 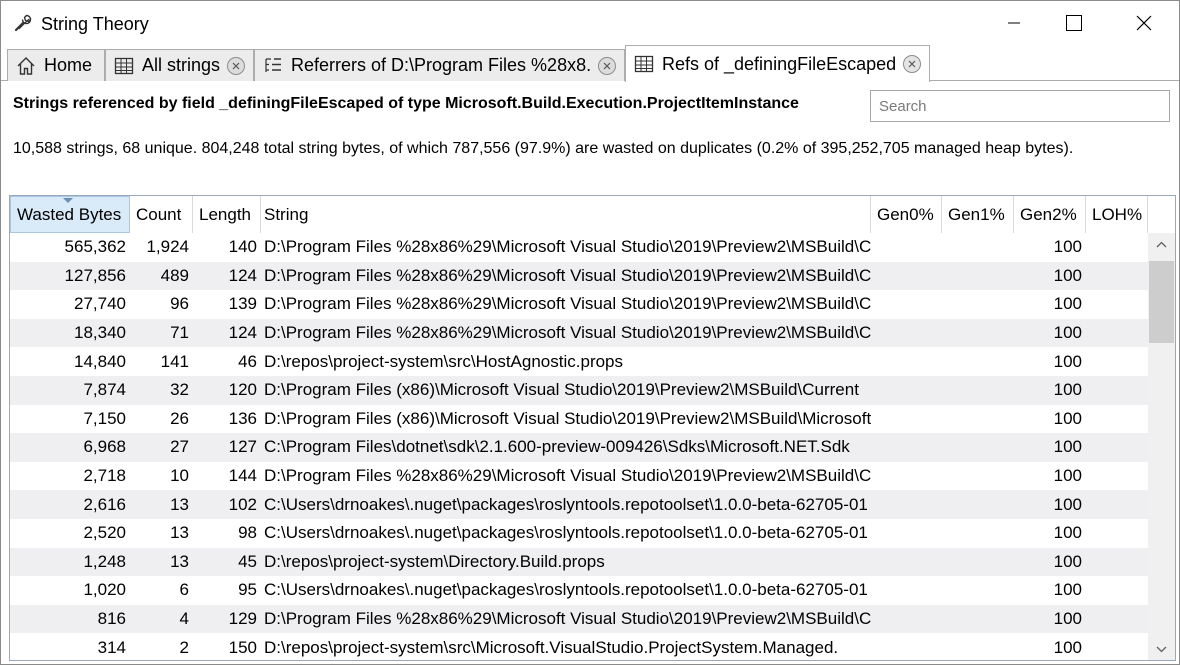 I want to click on length-cell: 102, so click(x=242, y=504).